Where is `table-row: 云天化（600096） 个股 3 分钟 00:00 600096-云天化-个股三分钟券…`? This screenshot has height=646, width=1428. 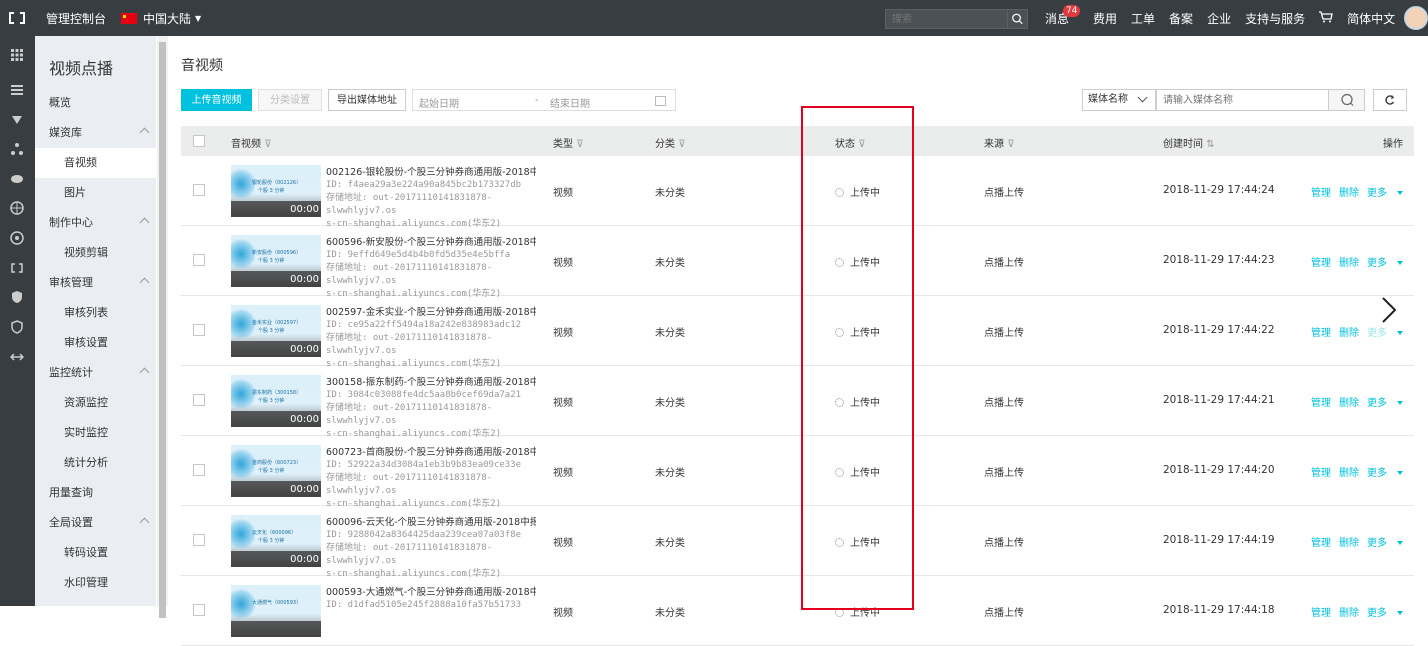
table-row: 云天化（600096） 个股 3 分钟 00:00 600096-云天化-个股三分钟券… is located at coordinates (797, 542).